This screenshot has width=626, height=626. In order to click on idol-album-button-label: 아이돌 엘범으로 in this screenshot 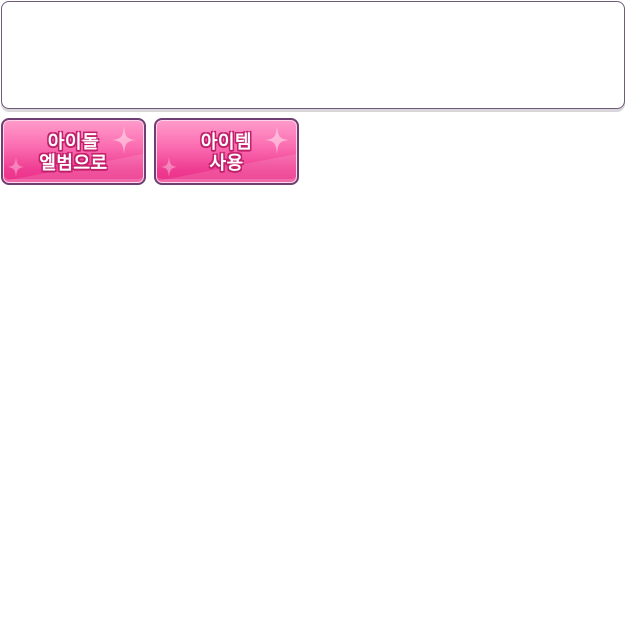, I will do `click(73, 153)`.